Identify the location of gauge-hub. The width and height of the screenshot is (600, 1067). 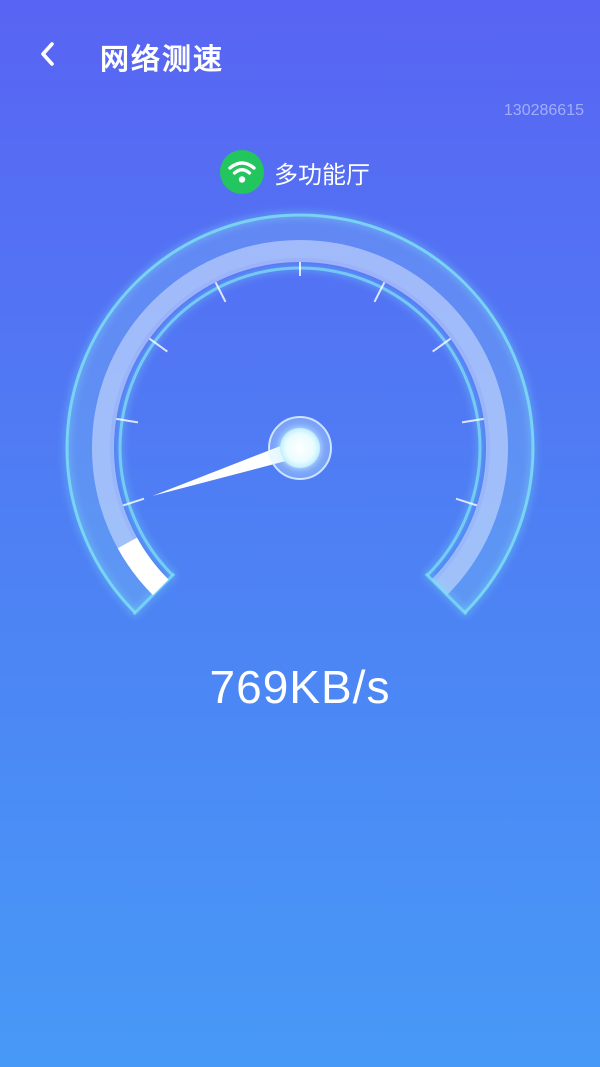
(300, 448).